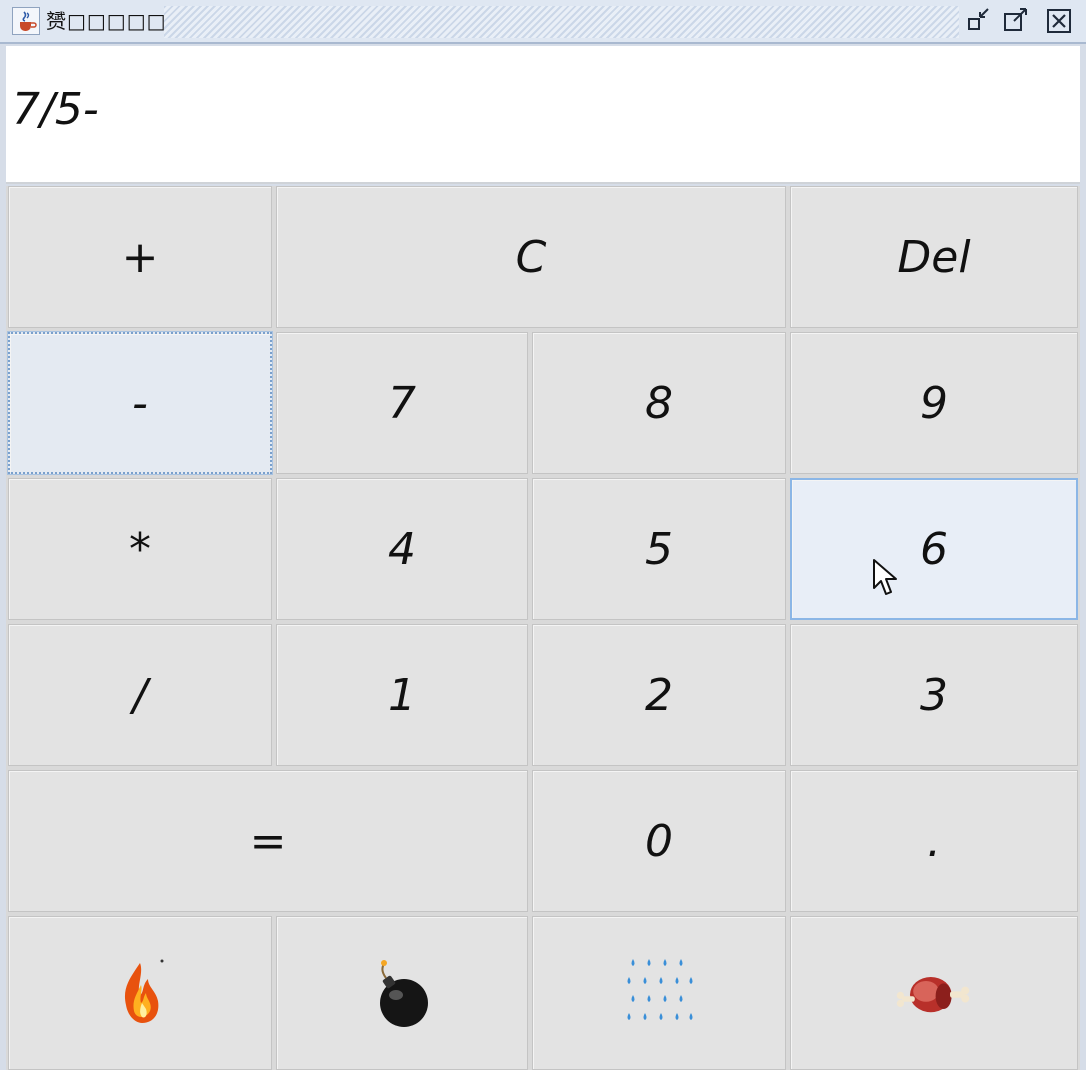 This screenshot has height=1070, width=1086. Describe the element at coordinates (402, 403) in the screenshot. I see `digit-7-button: 7` at that location.